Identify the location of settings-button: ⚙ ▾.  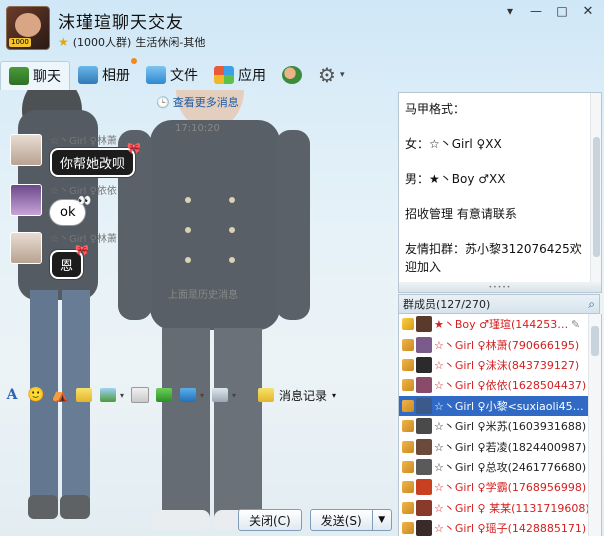
(331, 75).